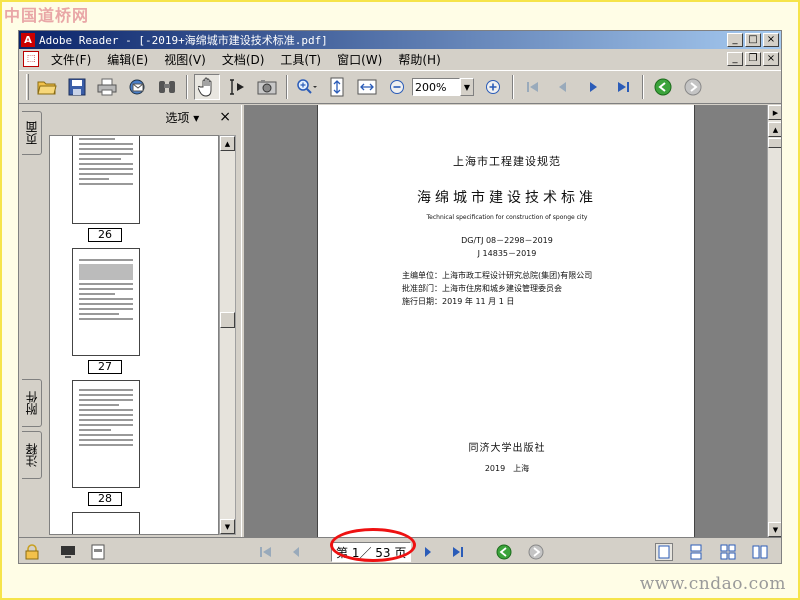 The height and width of the screenshot is (600, 800). Describe the element at coordinates (183, 40) in the screenshot. I see `window-title: Adobe Reader - [-2019+海绵城市建设技术标准.pdf]` at that location.